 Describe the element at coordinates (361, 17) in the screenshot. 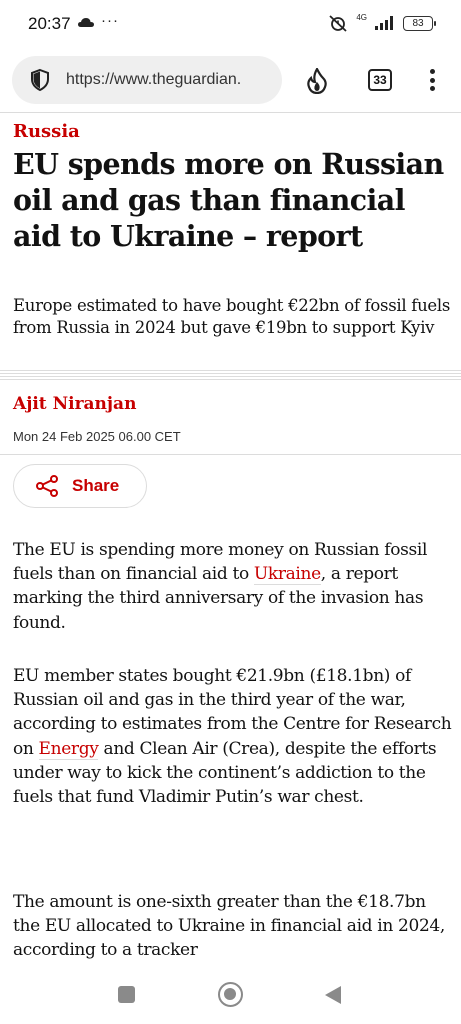

I see `network-type: 4G` at that location.